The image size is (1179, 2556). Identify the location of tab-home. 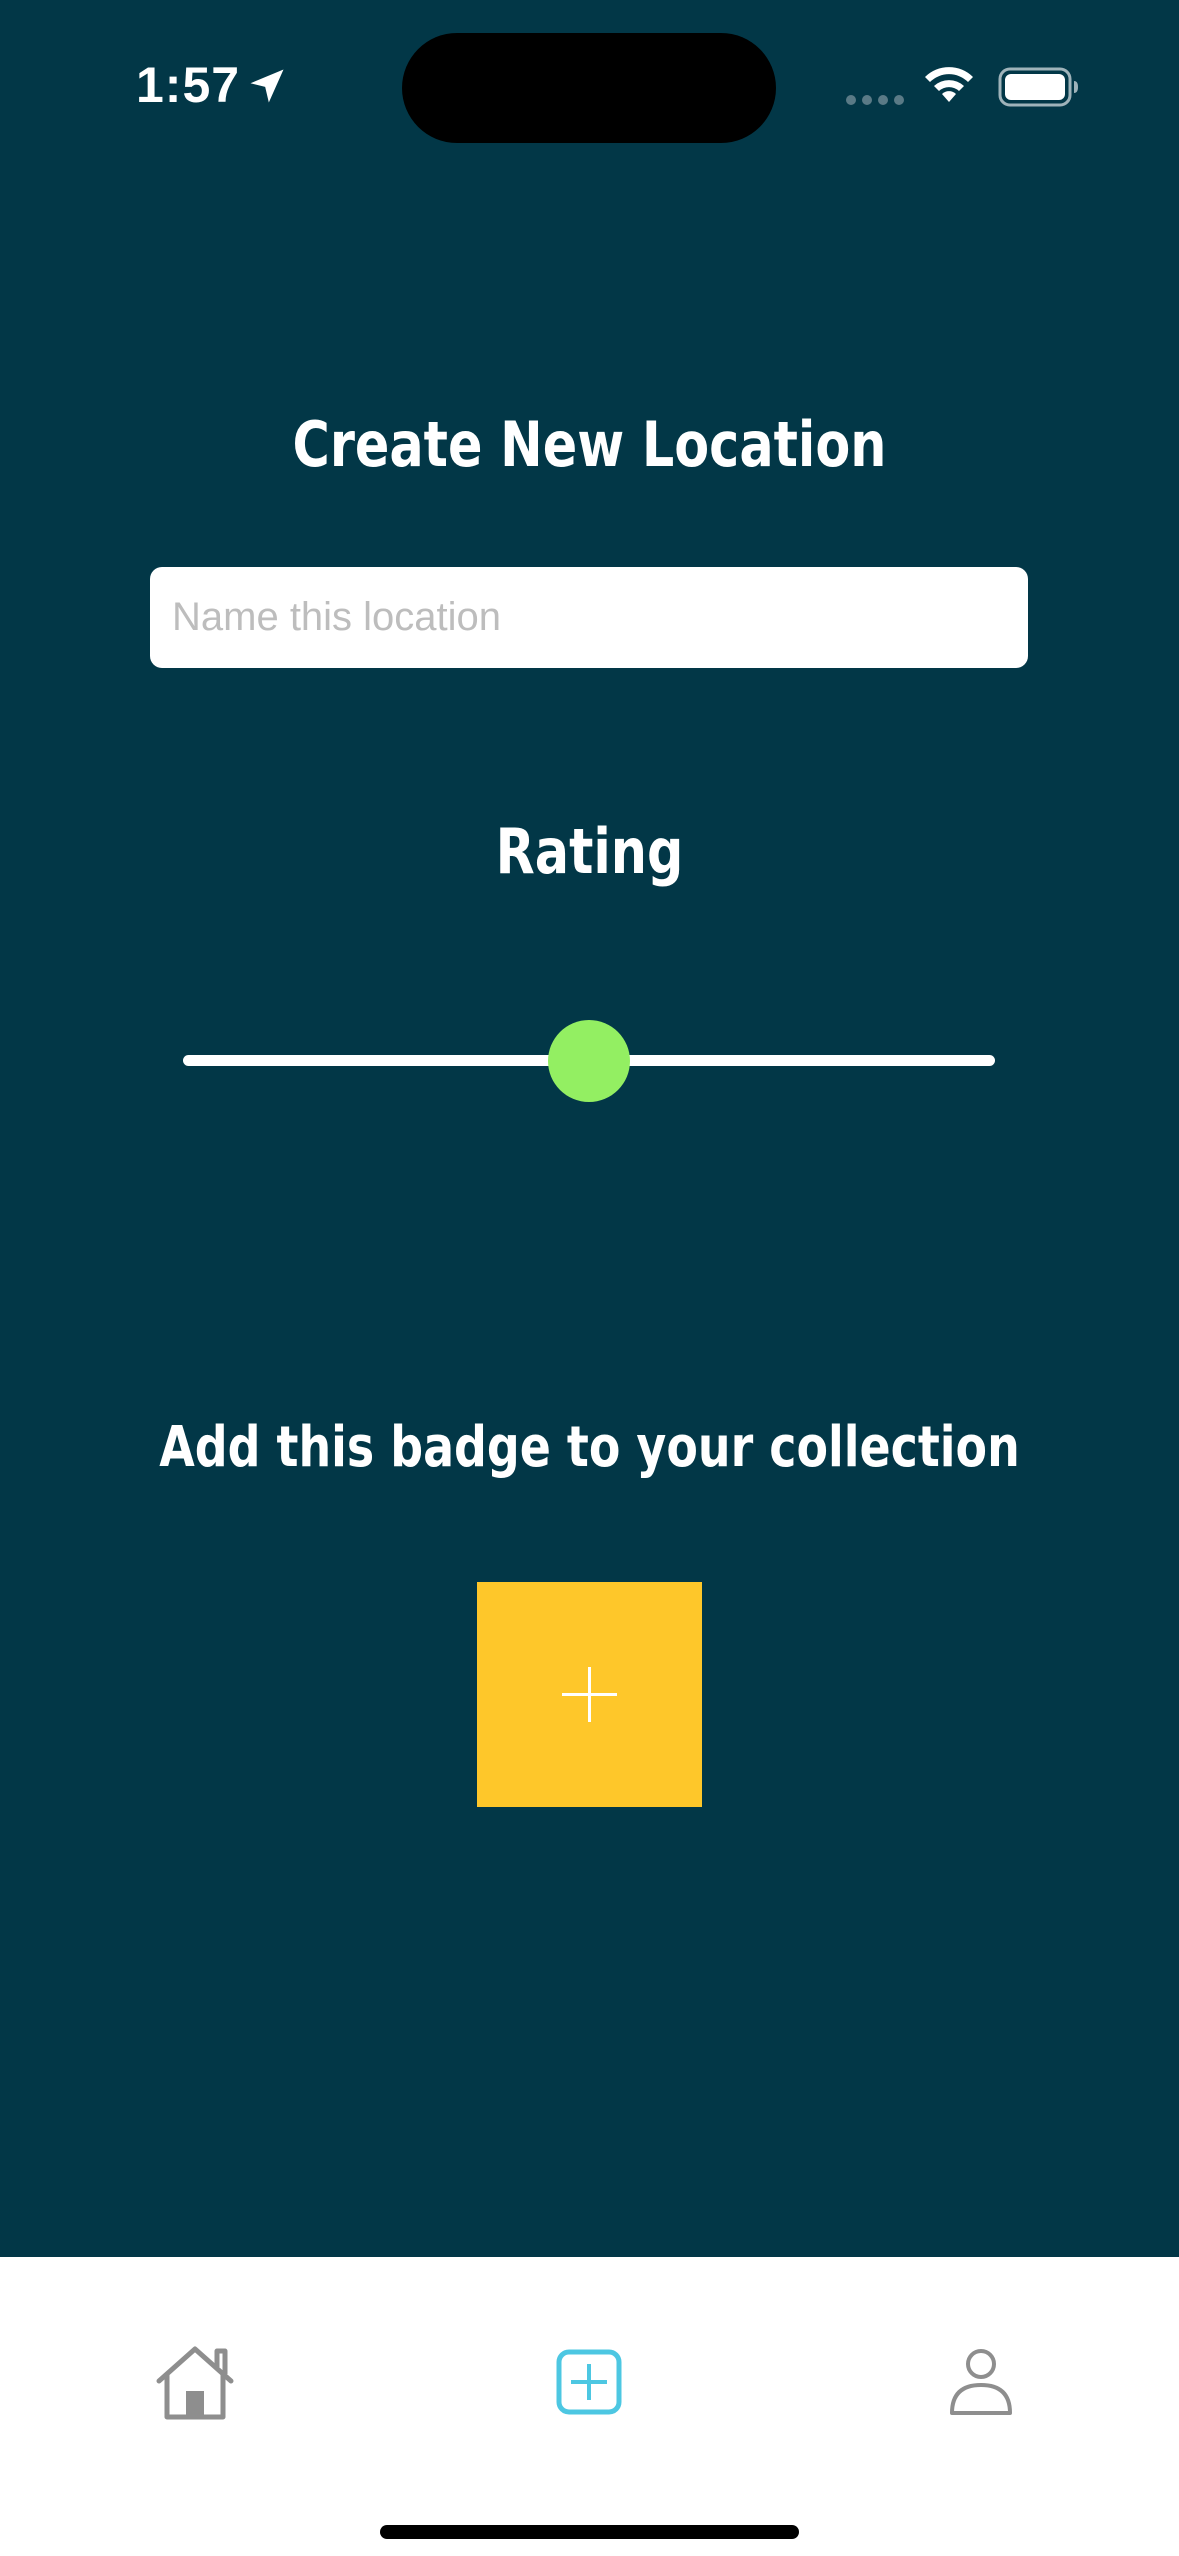
(195, 2382).